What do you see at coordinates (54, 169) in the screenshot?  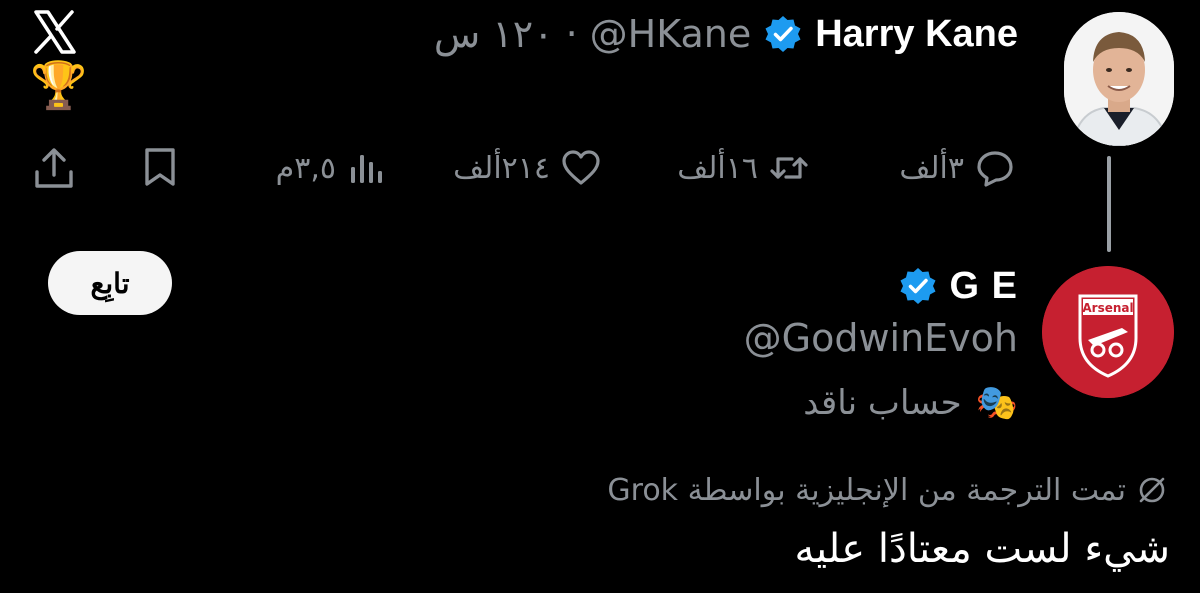 I see `share-icon` at bounding box center [54, 169].